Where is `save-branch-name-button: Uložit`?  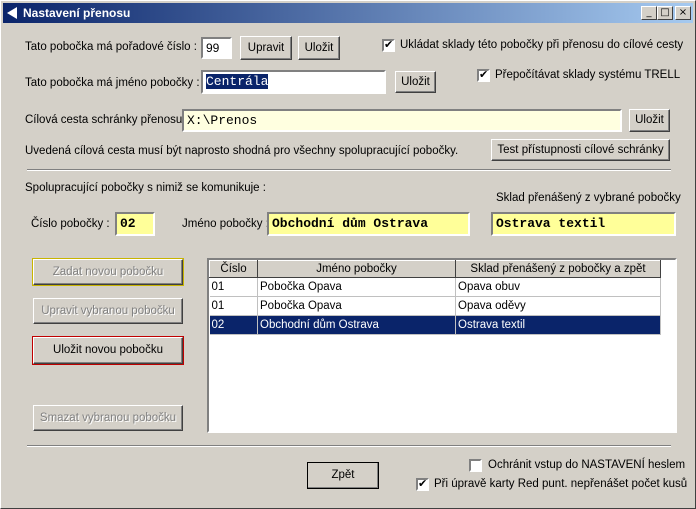
save-branch-name-button: Uložit is located at coordinates (415, 82).